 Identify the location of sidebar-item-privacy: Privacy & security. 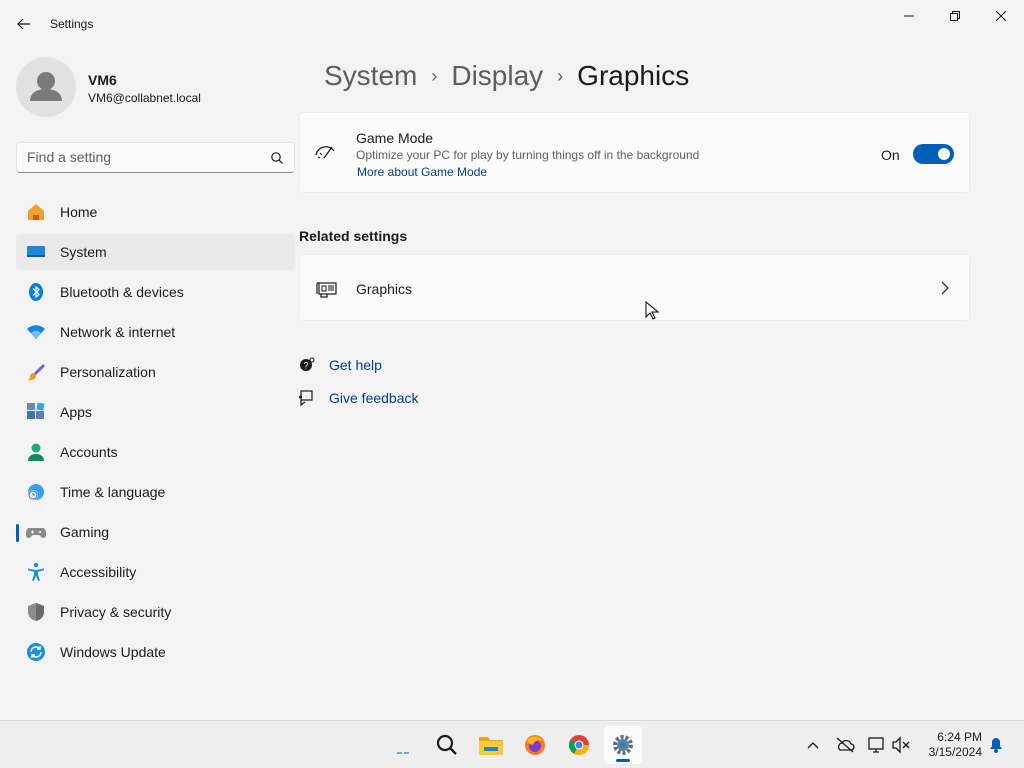
(155, 612).